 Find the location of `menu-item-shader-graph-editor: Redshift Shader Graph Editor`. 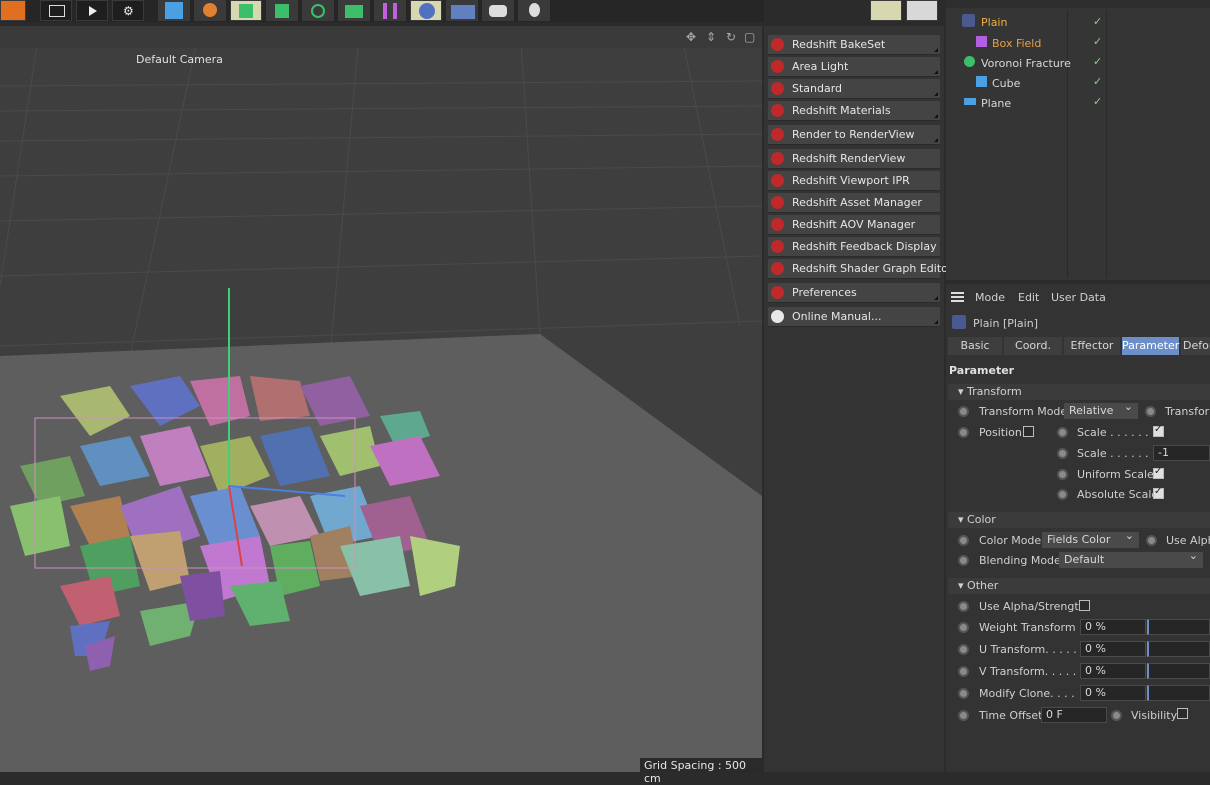

menu-item-shader-graph-editor: Redshift Shader Graph Editor is located at coordinates (860, 269).